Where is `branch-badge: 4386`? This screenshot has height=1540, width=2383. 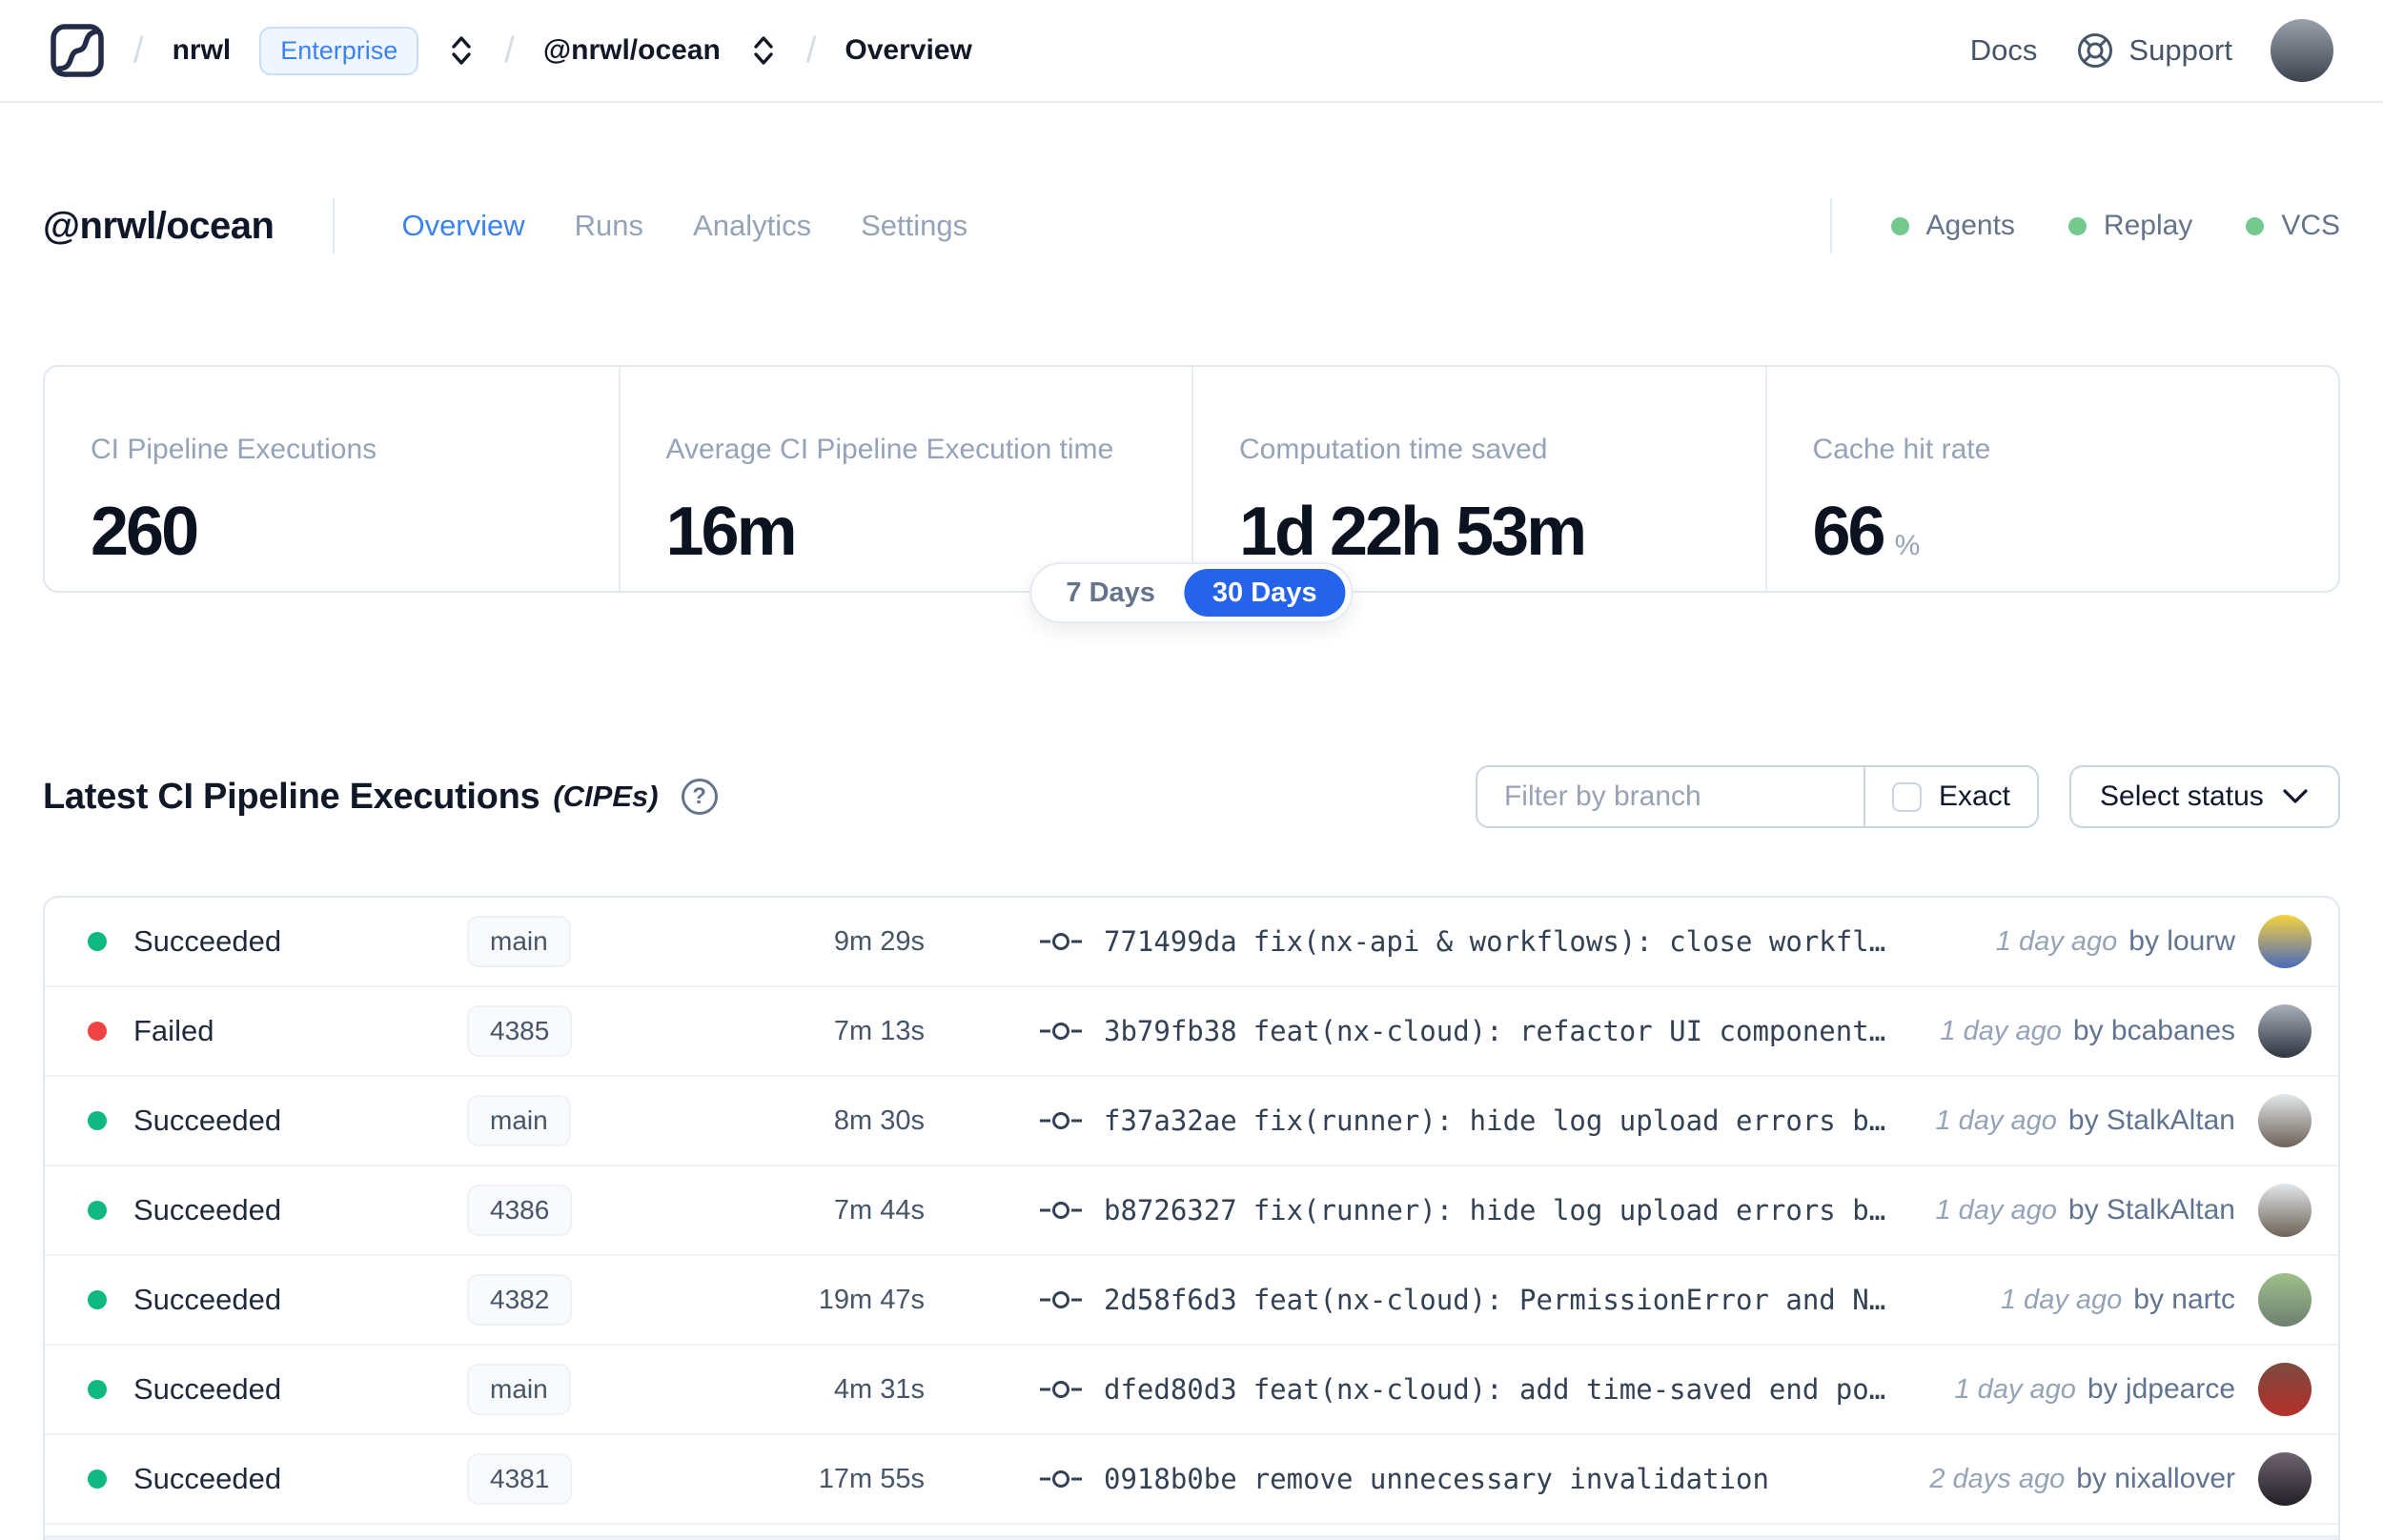
branch-badge: 4386 is located at coordinates (520, 1210).